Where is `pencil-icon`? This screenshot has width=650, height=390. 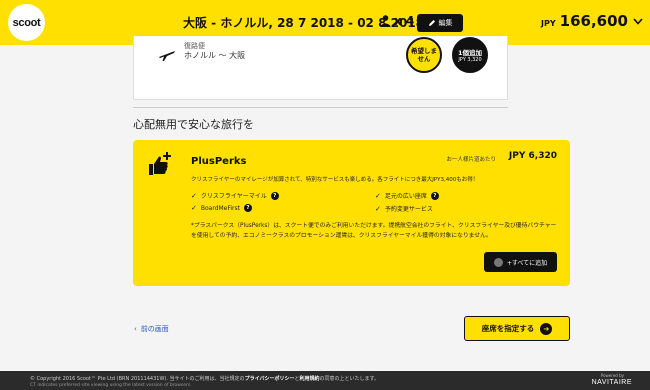
pencil-icon is located at coordinates (431, 23).